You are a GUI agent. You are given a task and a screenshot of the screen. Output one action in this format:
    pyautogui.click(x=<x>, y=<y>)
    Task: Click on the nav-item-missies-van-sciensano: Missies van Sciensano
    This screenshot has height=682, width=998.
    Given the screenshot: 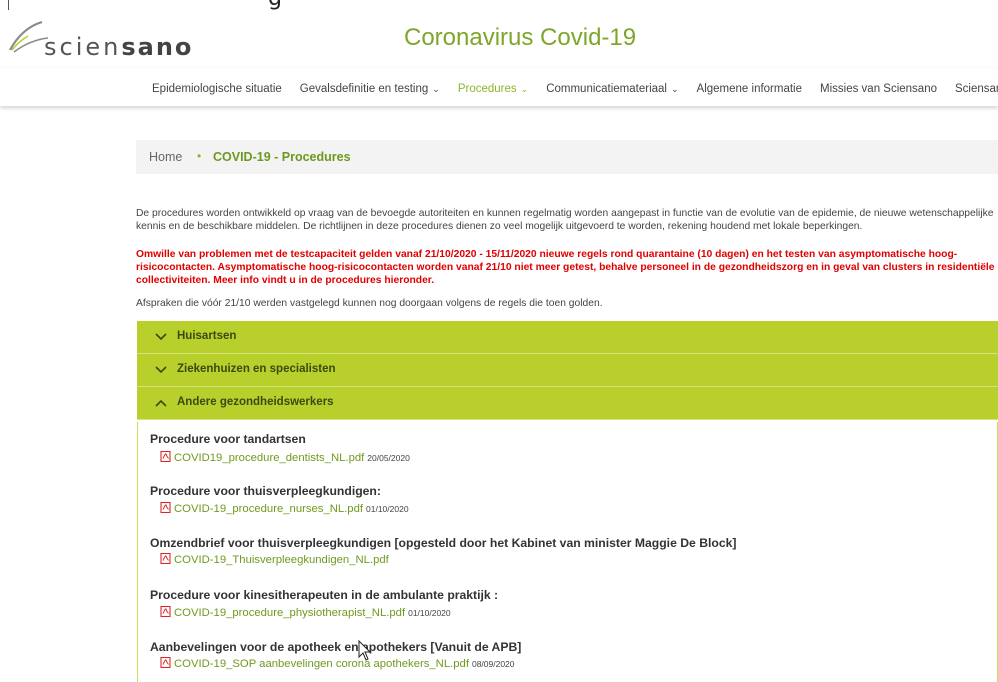 What is the action you would take?
    pyautogui.click(x=878, y=89)
    